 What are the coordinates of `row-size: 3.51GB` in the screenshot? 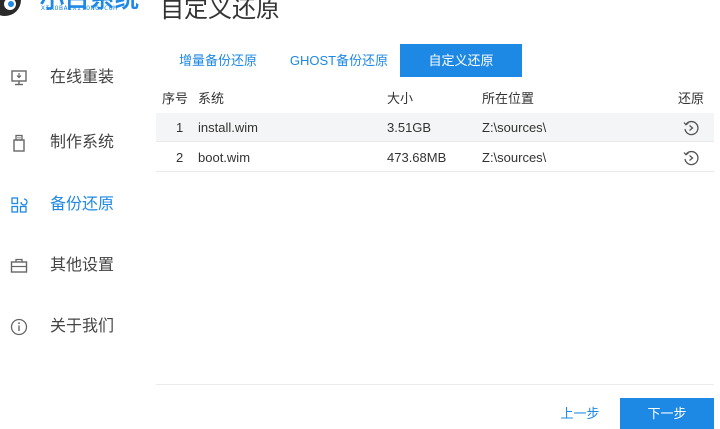 It's located at (409, 127).